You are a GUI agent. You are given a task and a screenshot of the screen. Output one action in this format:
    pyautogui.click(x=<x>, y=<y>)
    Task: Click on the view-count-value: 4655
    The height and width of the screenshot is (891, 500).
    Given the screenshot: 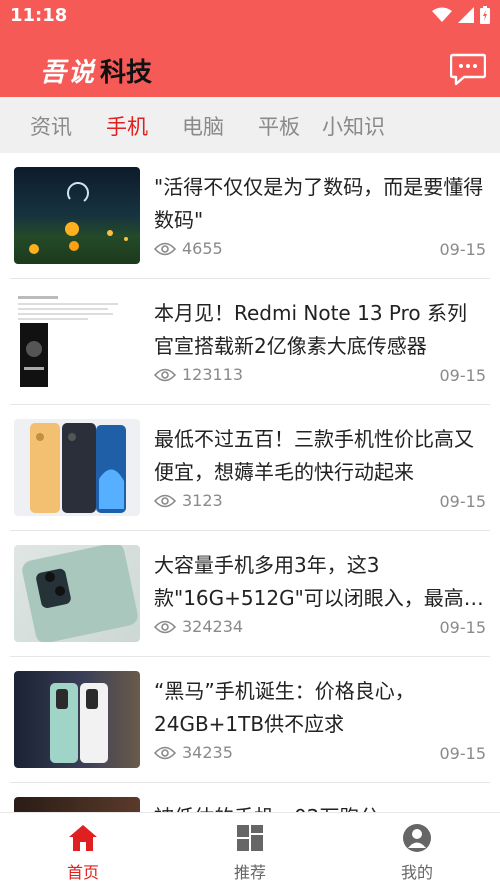 What is the action you would take?
    pyautogui.click(x=202, y=248)
    